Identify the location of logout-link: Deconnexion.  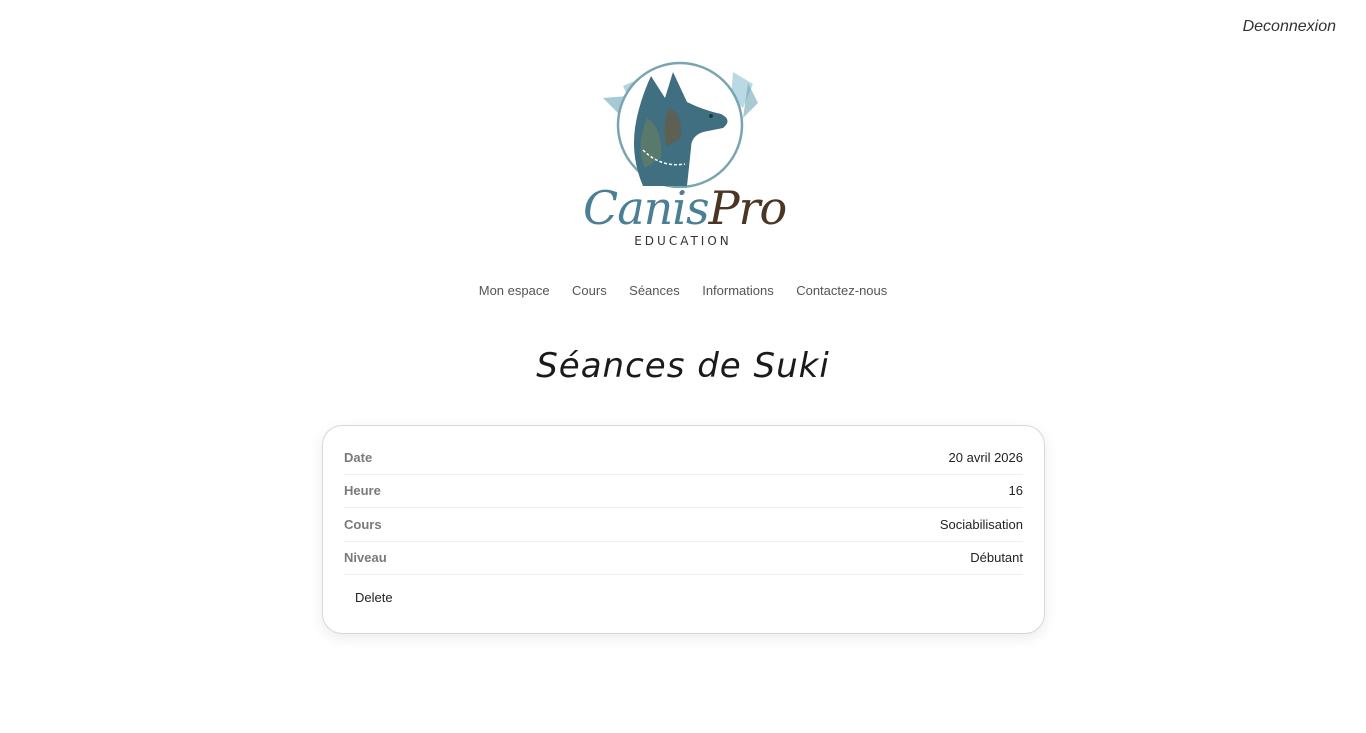
(1289, 27).